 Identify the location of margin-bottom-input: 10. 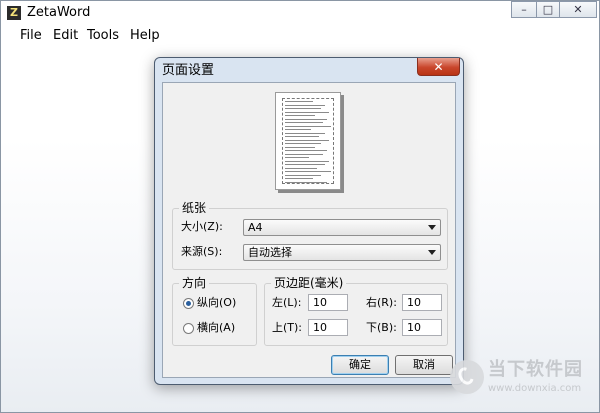
(422, 327).